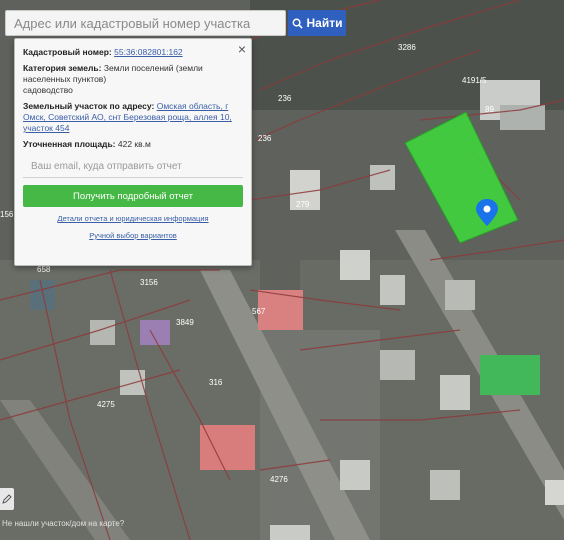 This screenshot has width=564, height=540. What do you see at coordinates (44, 269) in the screenshot?
I see `map-label: 658` at bounding box center [44, 269].